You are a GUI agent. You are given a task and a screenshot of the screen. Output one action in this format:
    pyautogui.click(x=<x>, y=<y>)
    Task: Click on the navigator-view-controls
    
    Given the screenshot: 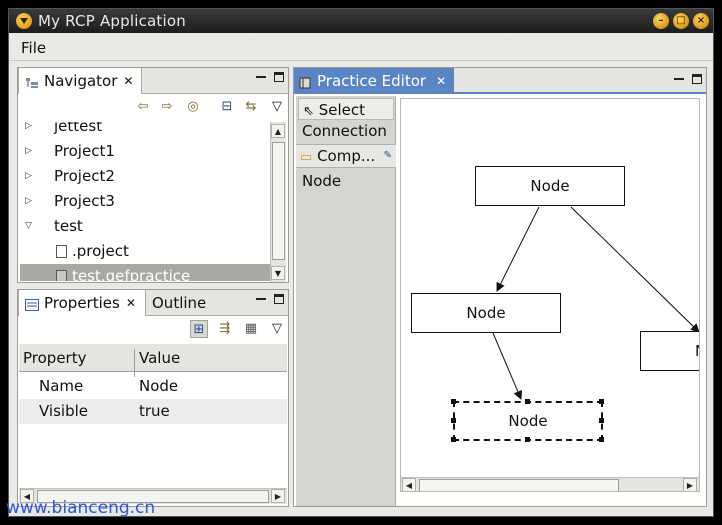 What is the action you would take?
    pyautogui.click(x=270, y=77)
    